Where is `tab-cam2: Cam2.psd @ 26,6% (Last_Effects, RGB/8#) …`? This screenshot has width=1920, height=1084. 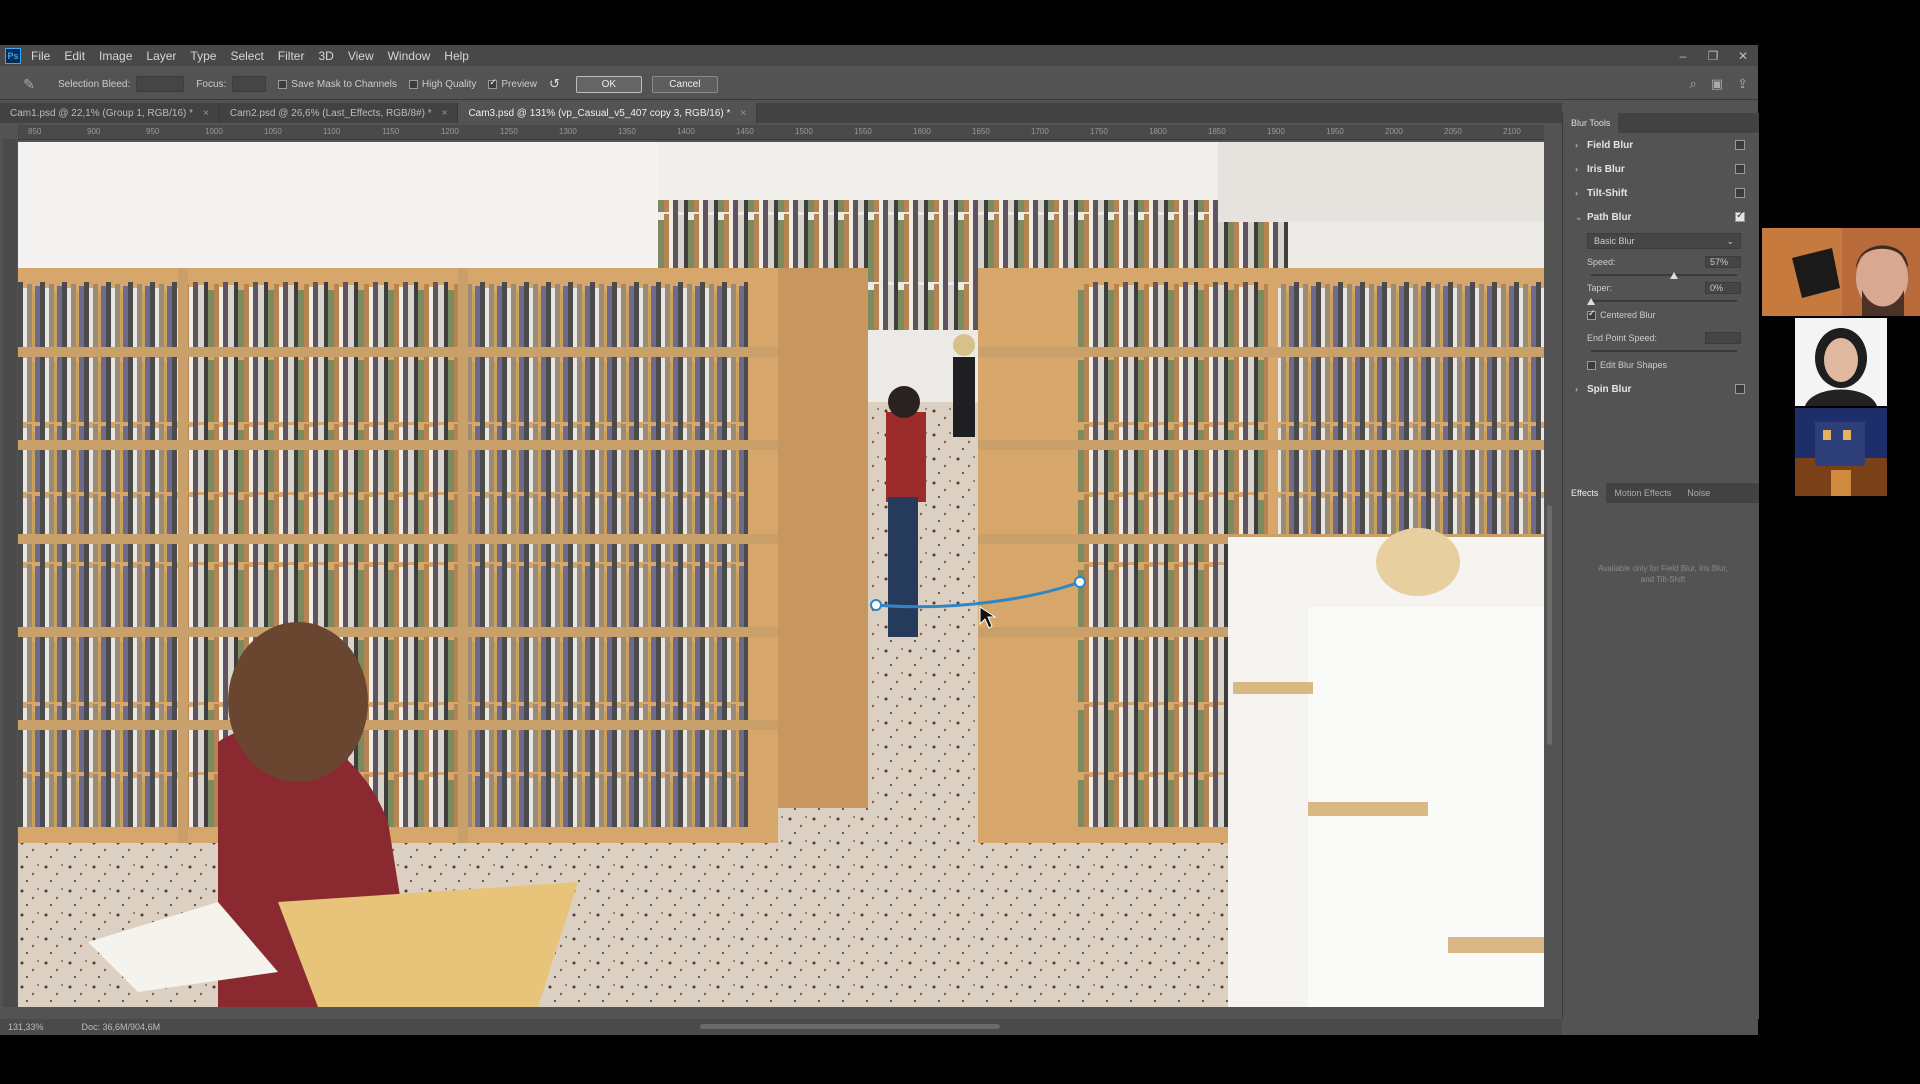 tab-cam2: Cam2.psd @ 26,6% (Last_Effects, RGB/8#) … is located at coordinates (339, 113).